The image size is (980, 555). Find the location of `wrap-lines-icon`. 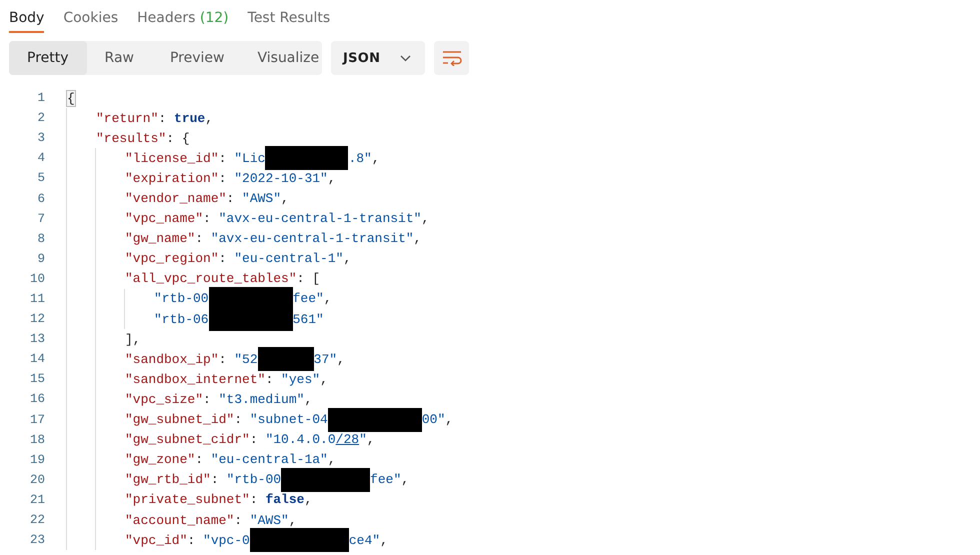

wrap-lines-icon is located at coordinates (452, 58).